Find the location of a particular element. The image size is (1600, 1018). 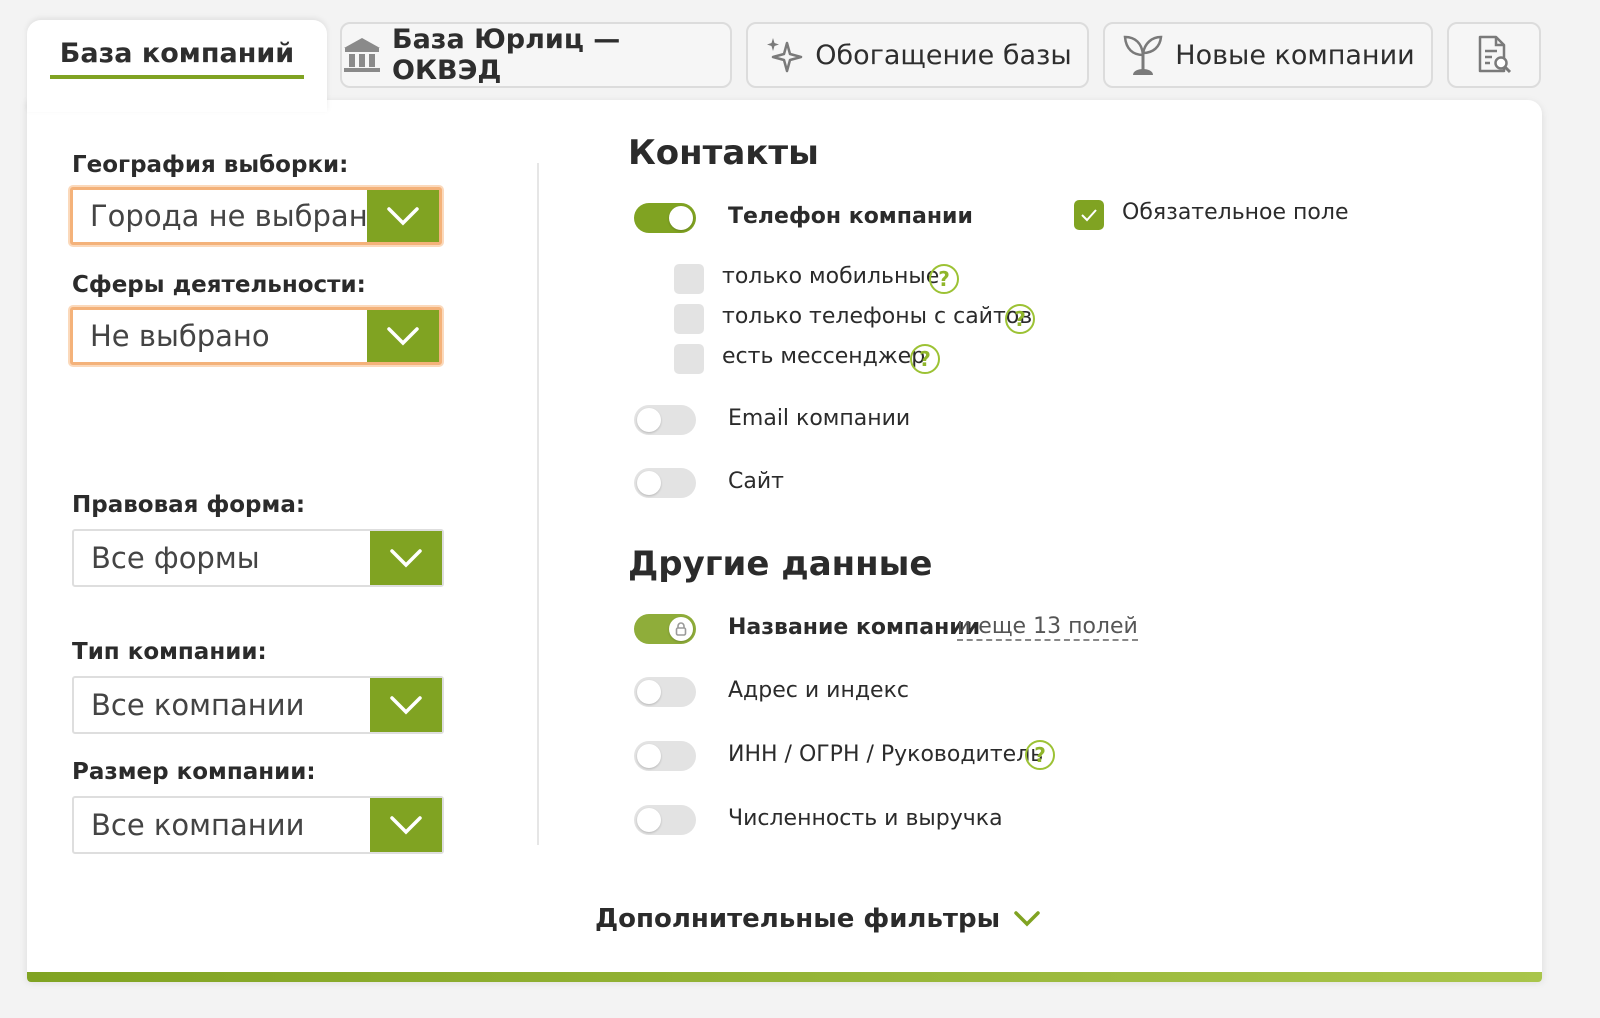

required-checkbox is located at coordinates (1089, 215).